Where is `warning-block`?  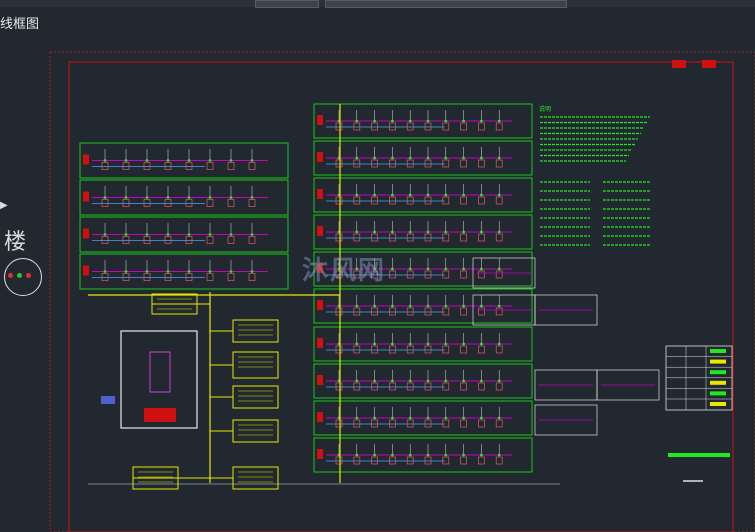
warning-block is located at coordinates (160, 415).